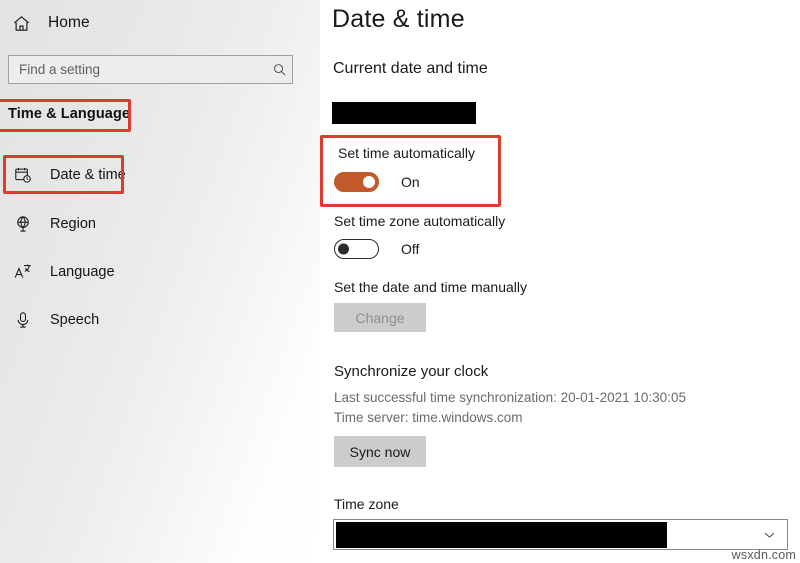 The width and height of the screenshot is (800, 563). I want to click on page-title: Date & time, so click(398, 19).